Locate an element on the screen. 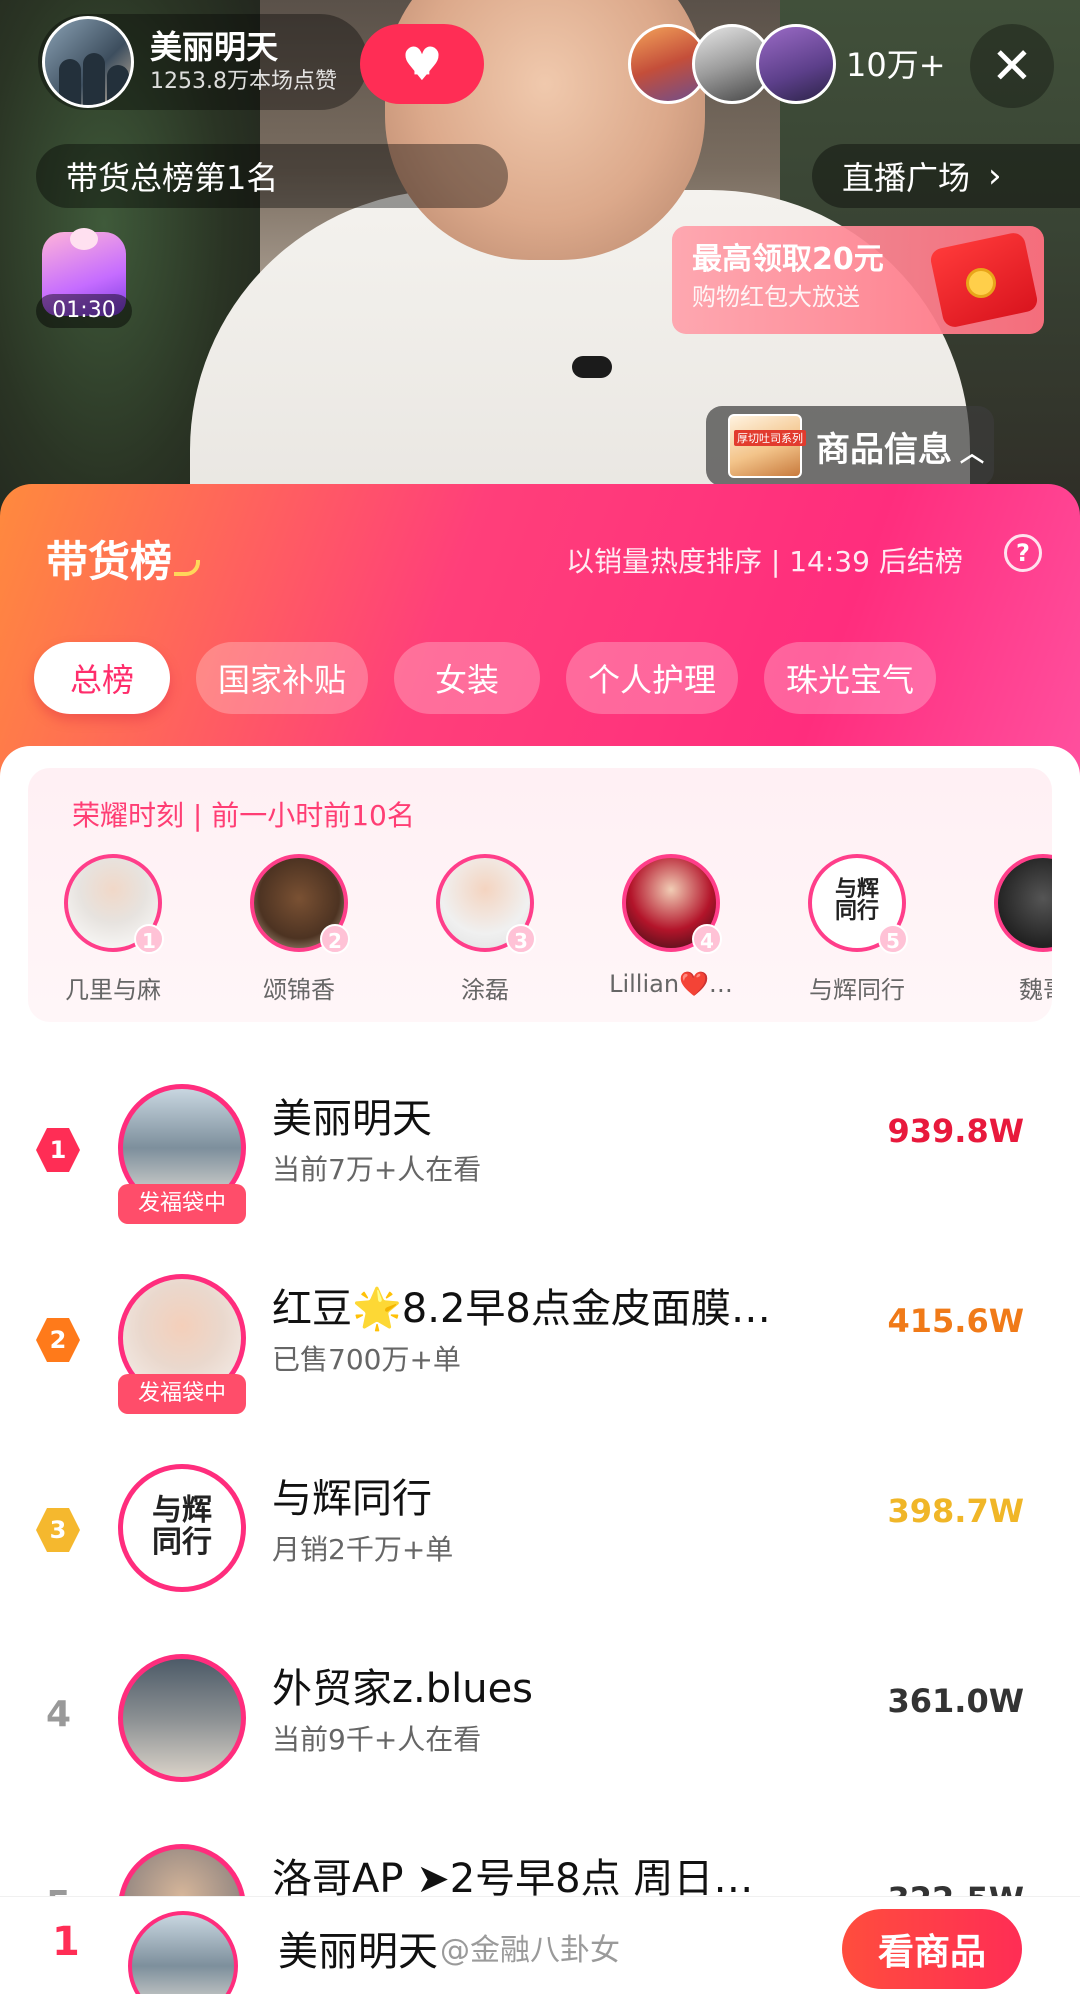  honor-rank: 1 is located at coordinates (149, 939).